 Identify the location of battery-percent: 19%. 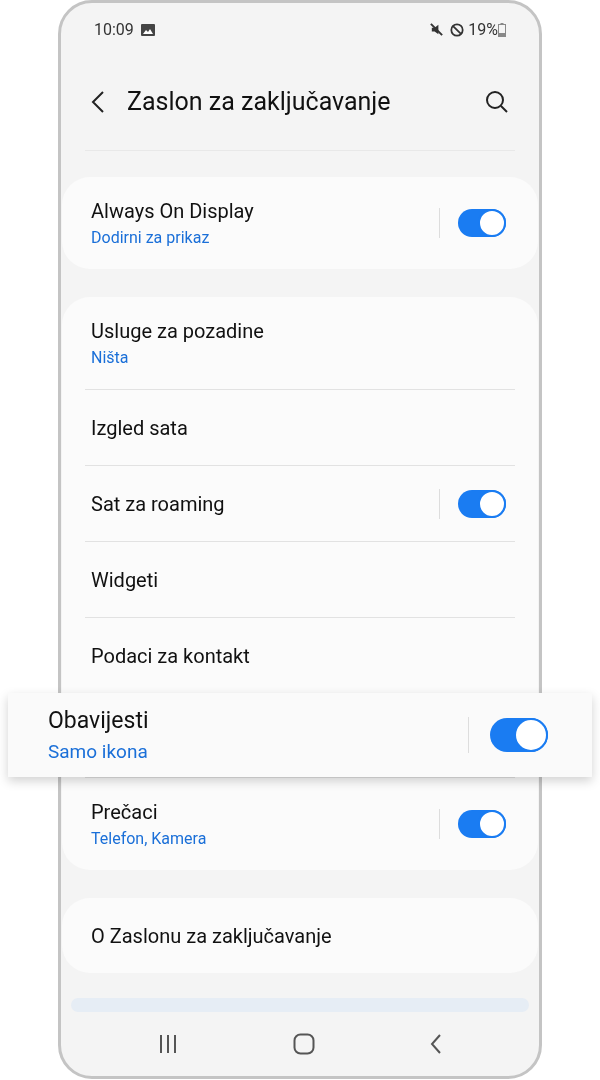
(483, 29).